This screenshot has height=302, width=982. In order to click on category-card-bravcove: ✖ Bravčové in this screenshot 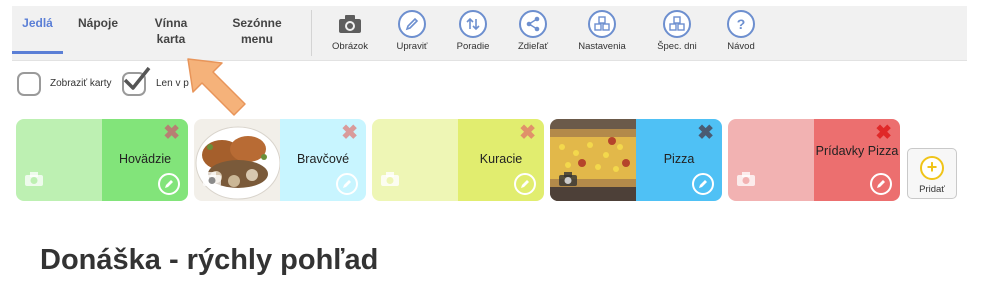, I will do `click(280, 160)`.